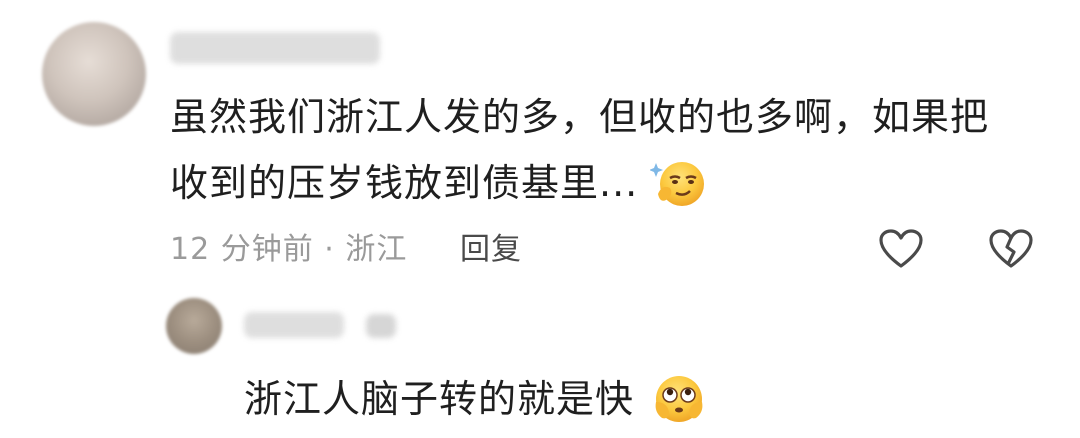 The width and height of the screenshot is (1080, 438). I want to click on pleading-eyes-emoji, so click(679, 399).